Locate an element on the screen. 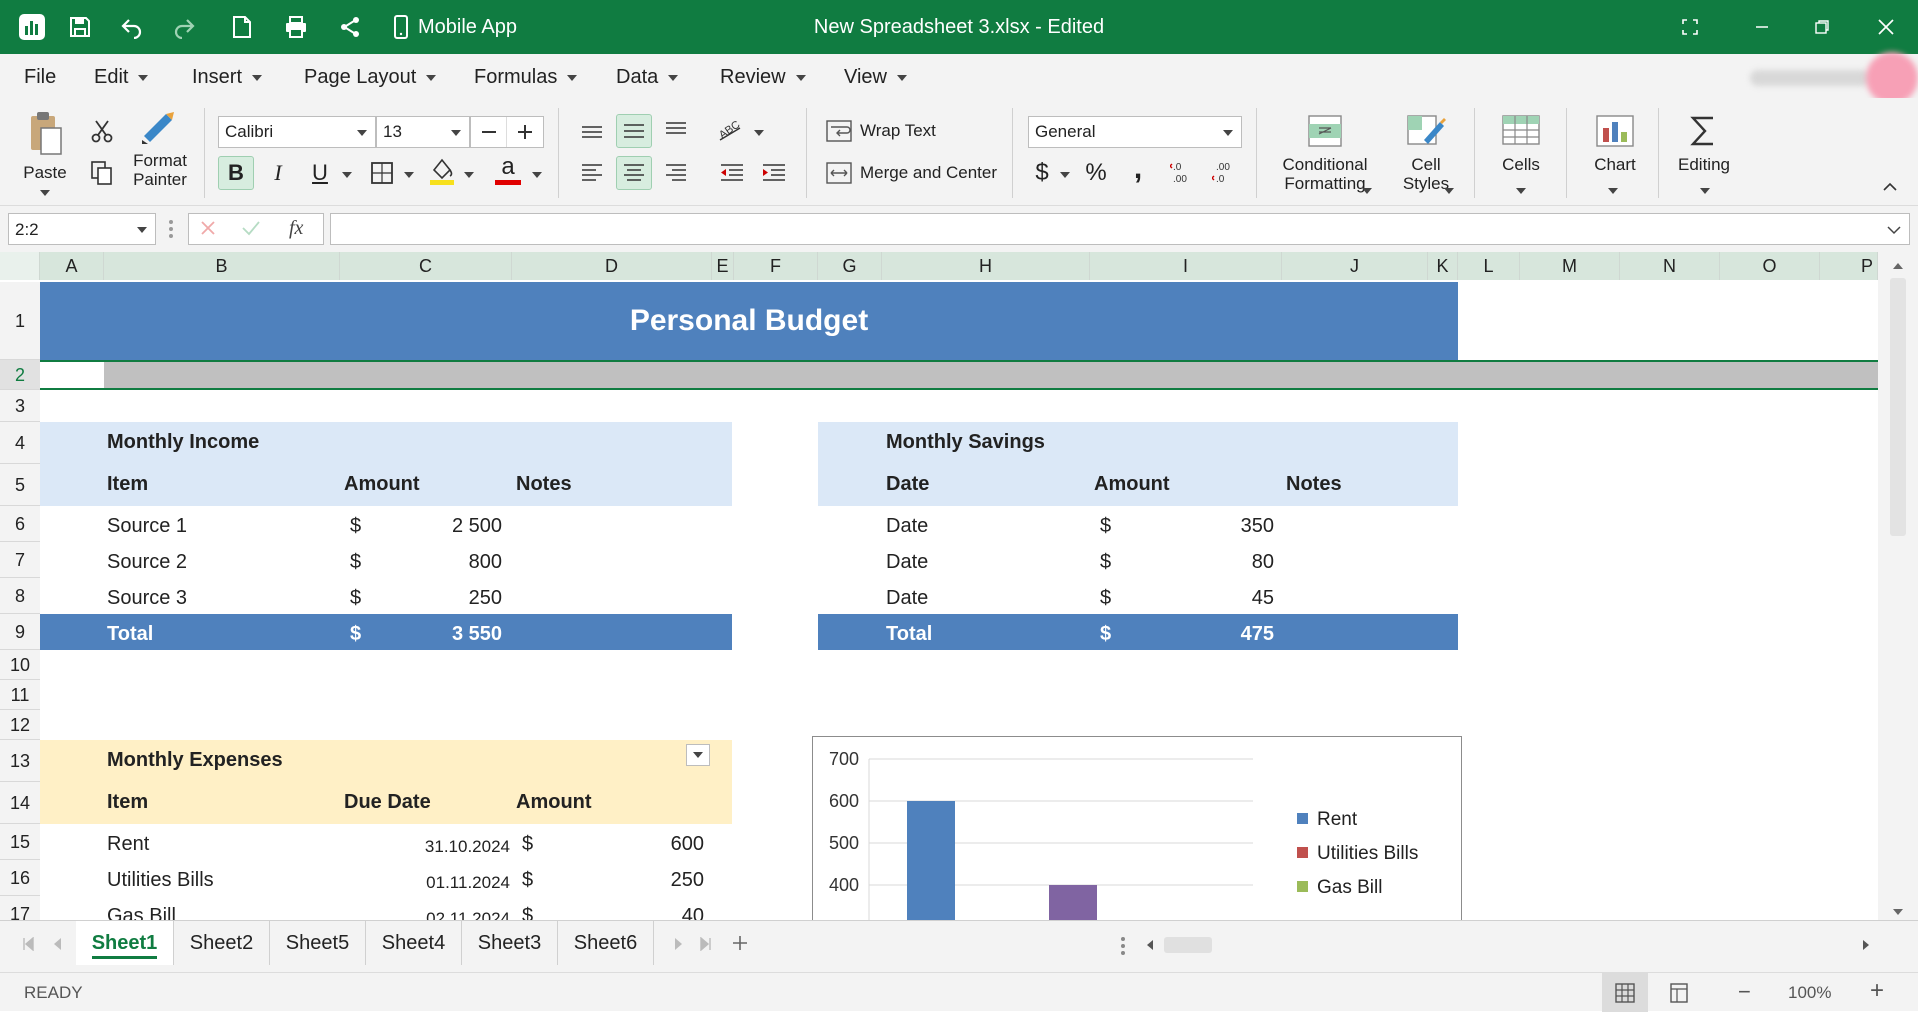  align-left-icon is located at coordinates (592, 173).